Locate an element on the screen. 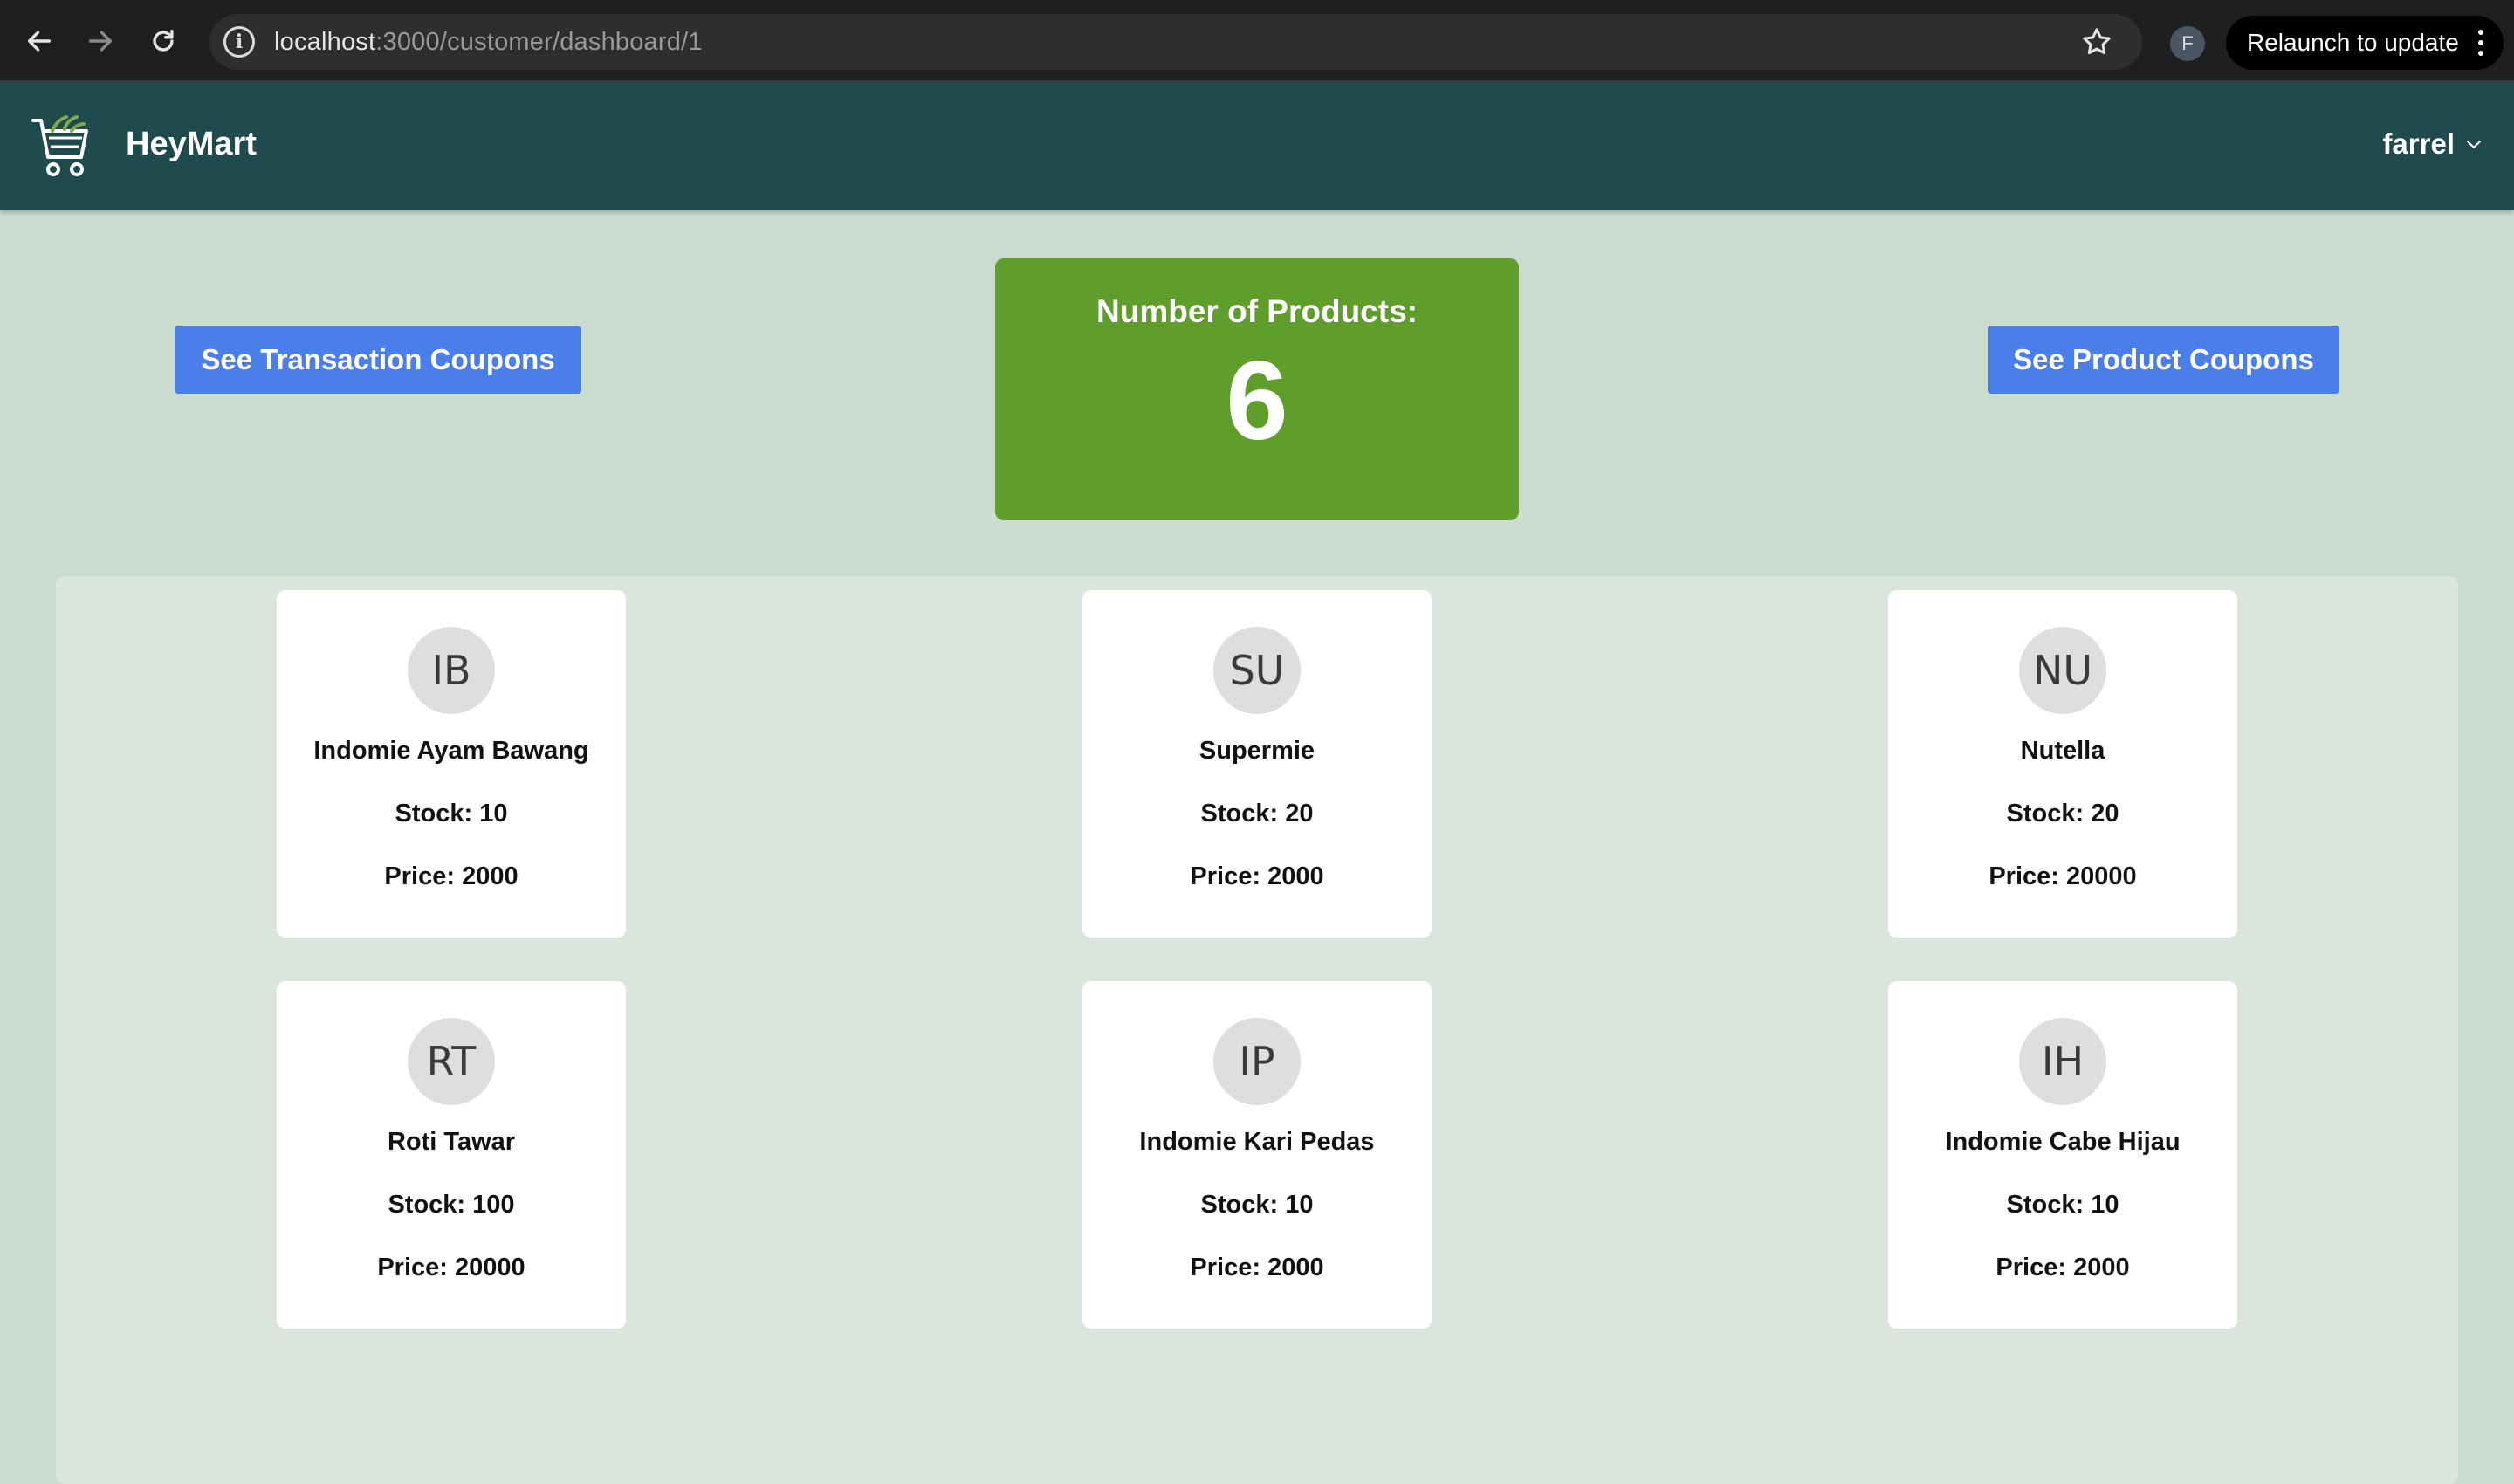 Image resolution: width=2514 pixels, height=1484 pixels. see-transaction-coupons-button: See Transaction Coupons is located at coordinates (378, 360).